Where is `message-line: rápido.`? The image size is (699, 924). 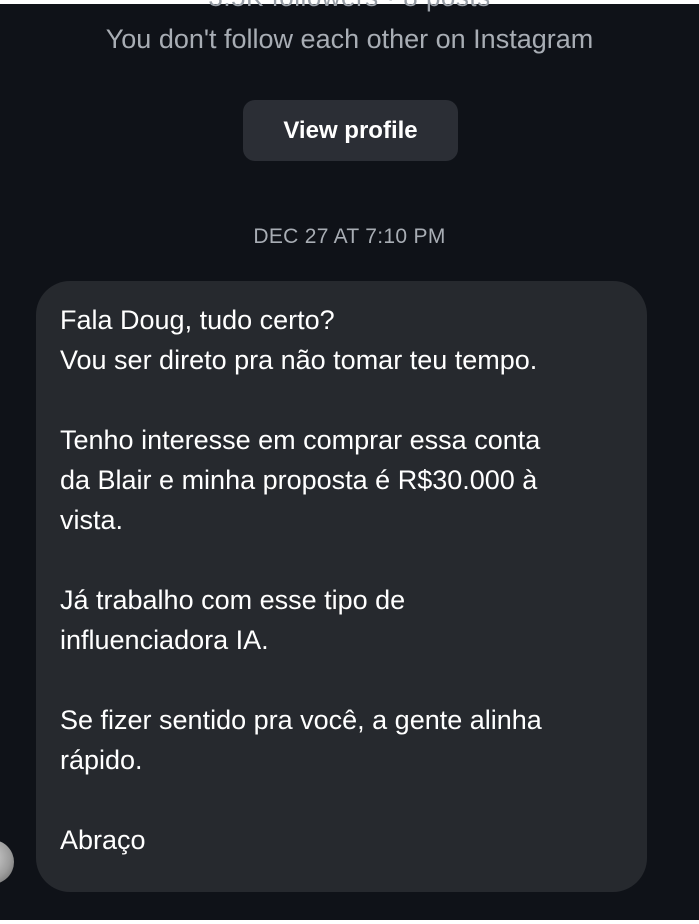
message-line: rápido. is located at coordinates (101, 760).